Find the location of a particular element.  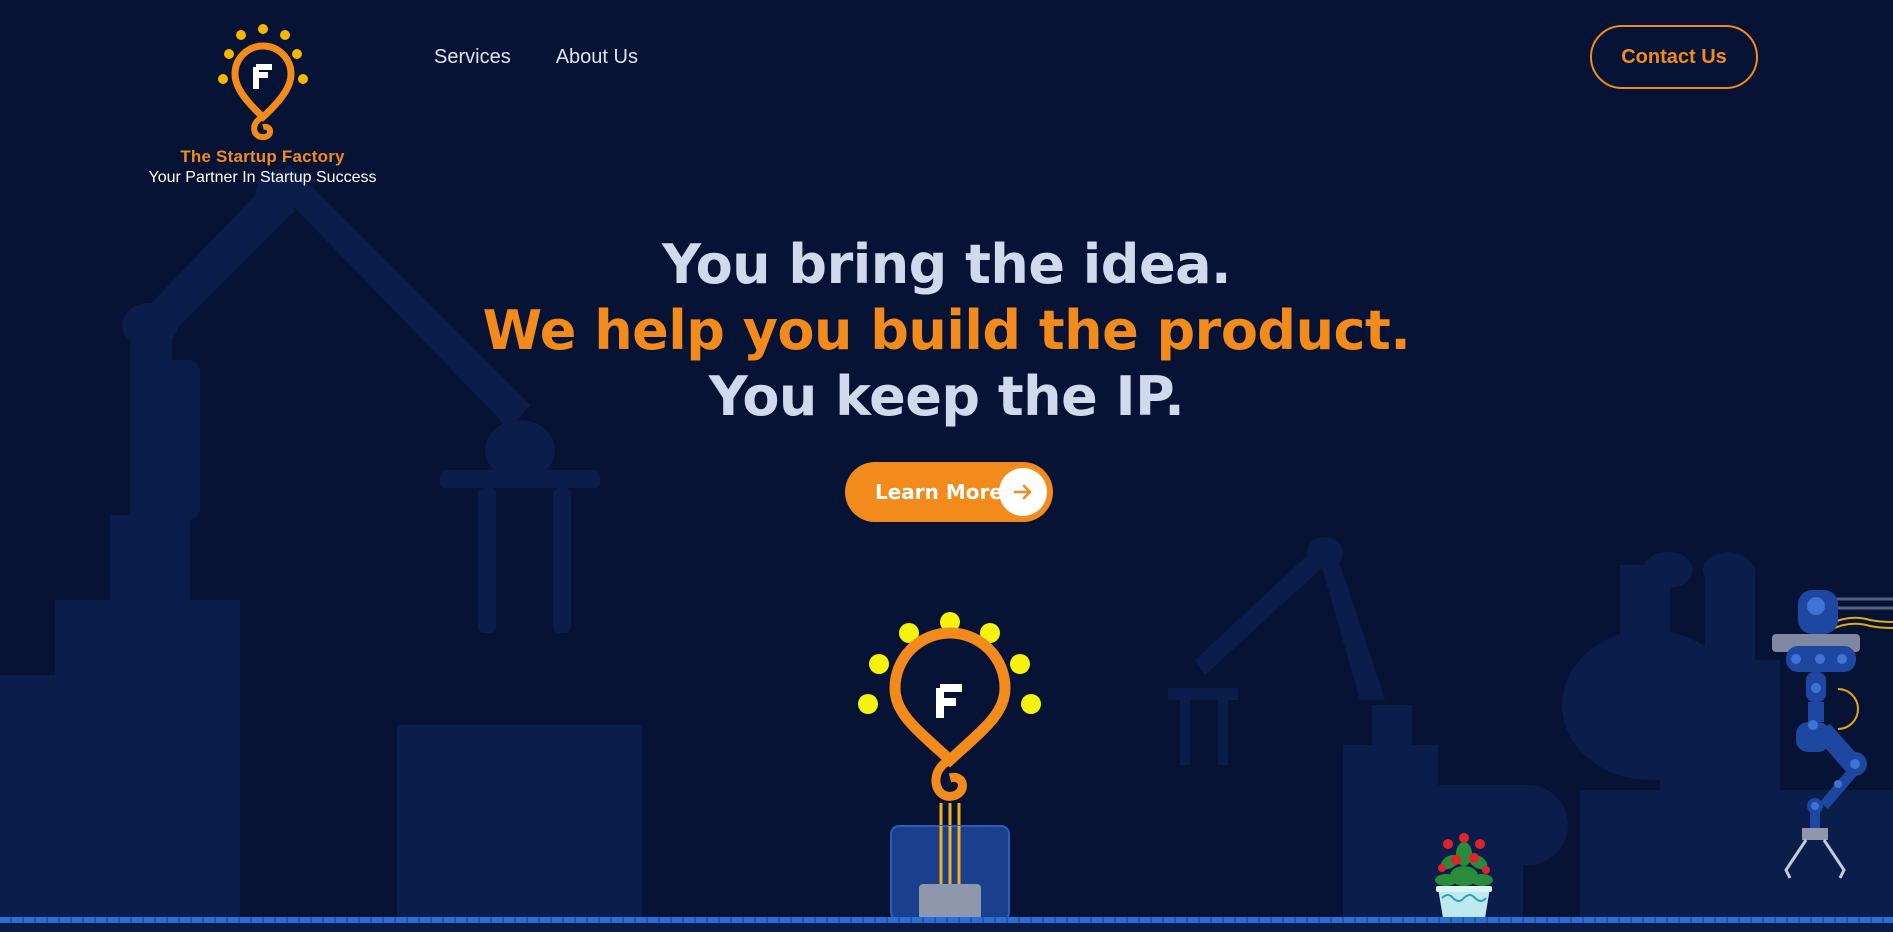

potted-plant-illustration is located at coordinates (1464, 875).